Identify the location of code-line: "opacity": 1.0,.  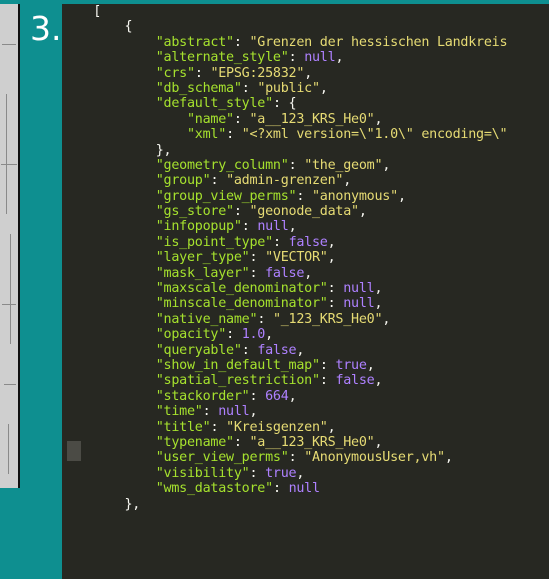
(284, 334).